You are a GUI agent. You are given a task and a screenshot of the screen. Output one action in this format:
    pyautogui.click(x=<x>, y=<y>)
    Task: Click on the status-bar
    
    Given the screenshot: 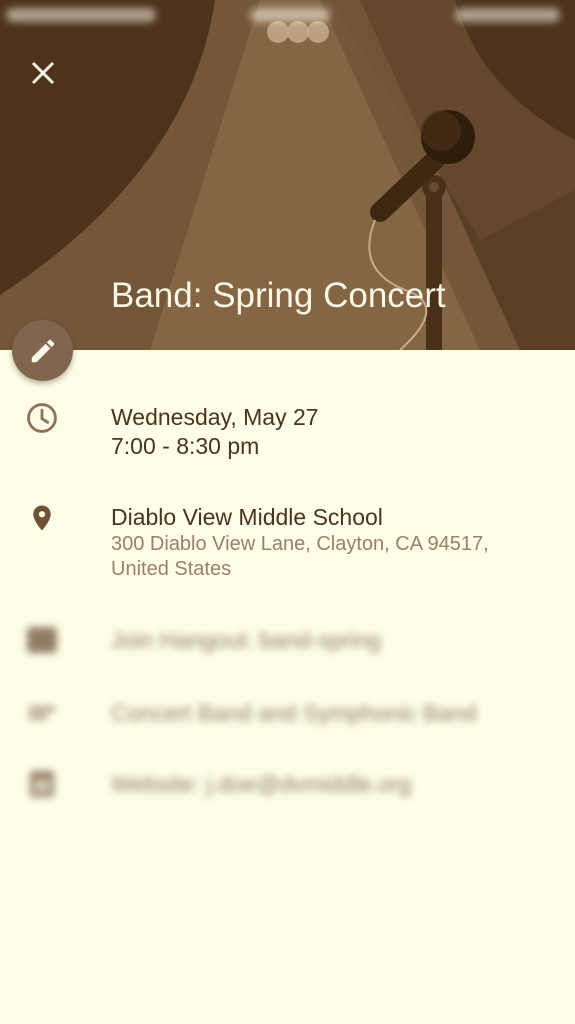 What is the action you would take?
    pyautogui.click(x=287, y=16)
    